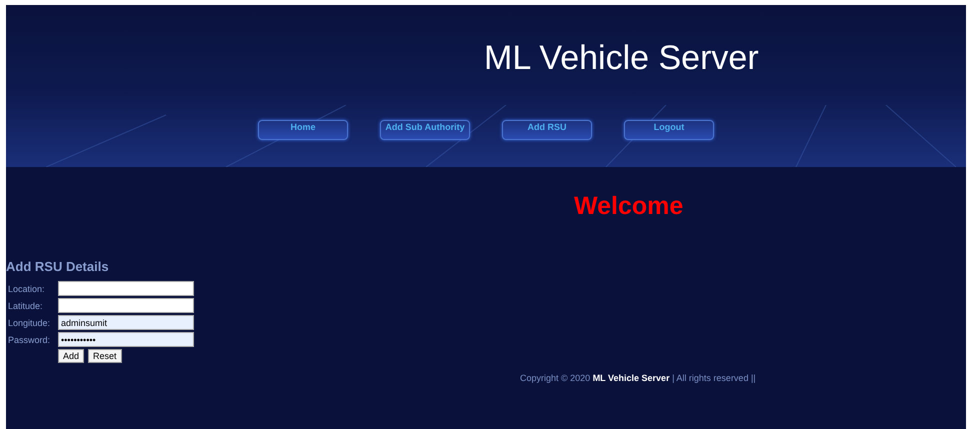  I want to click on field-label: Password:, so click(30, 339).